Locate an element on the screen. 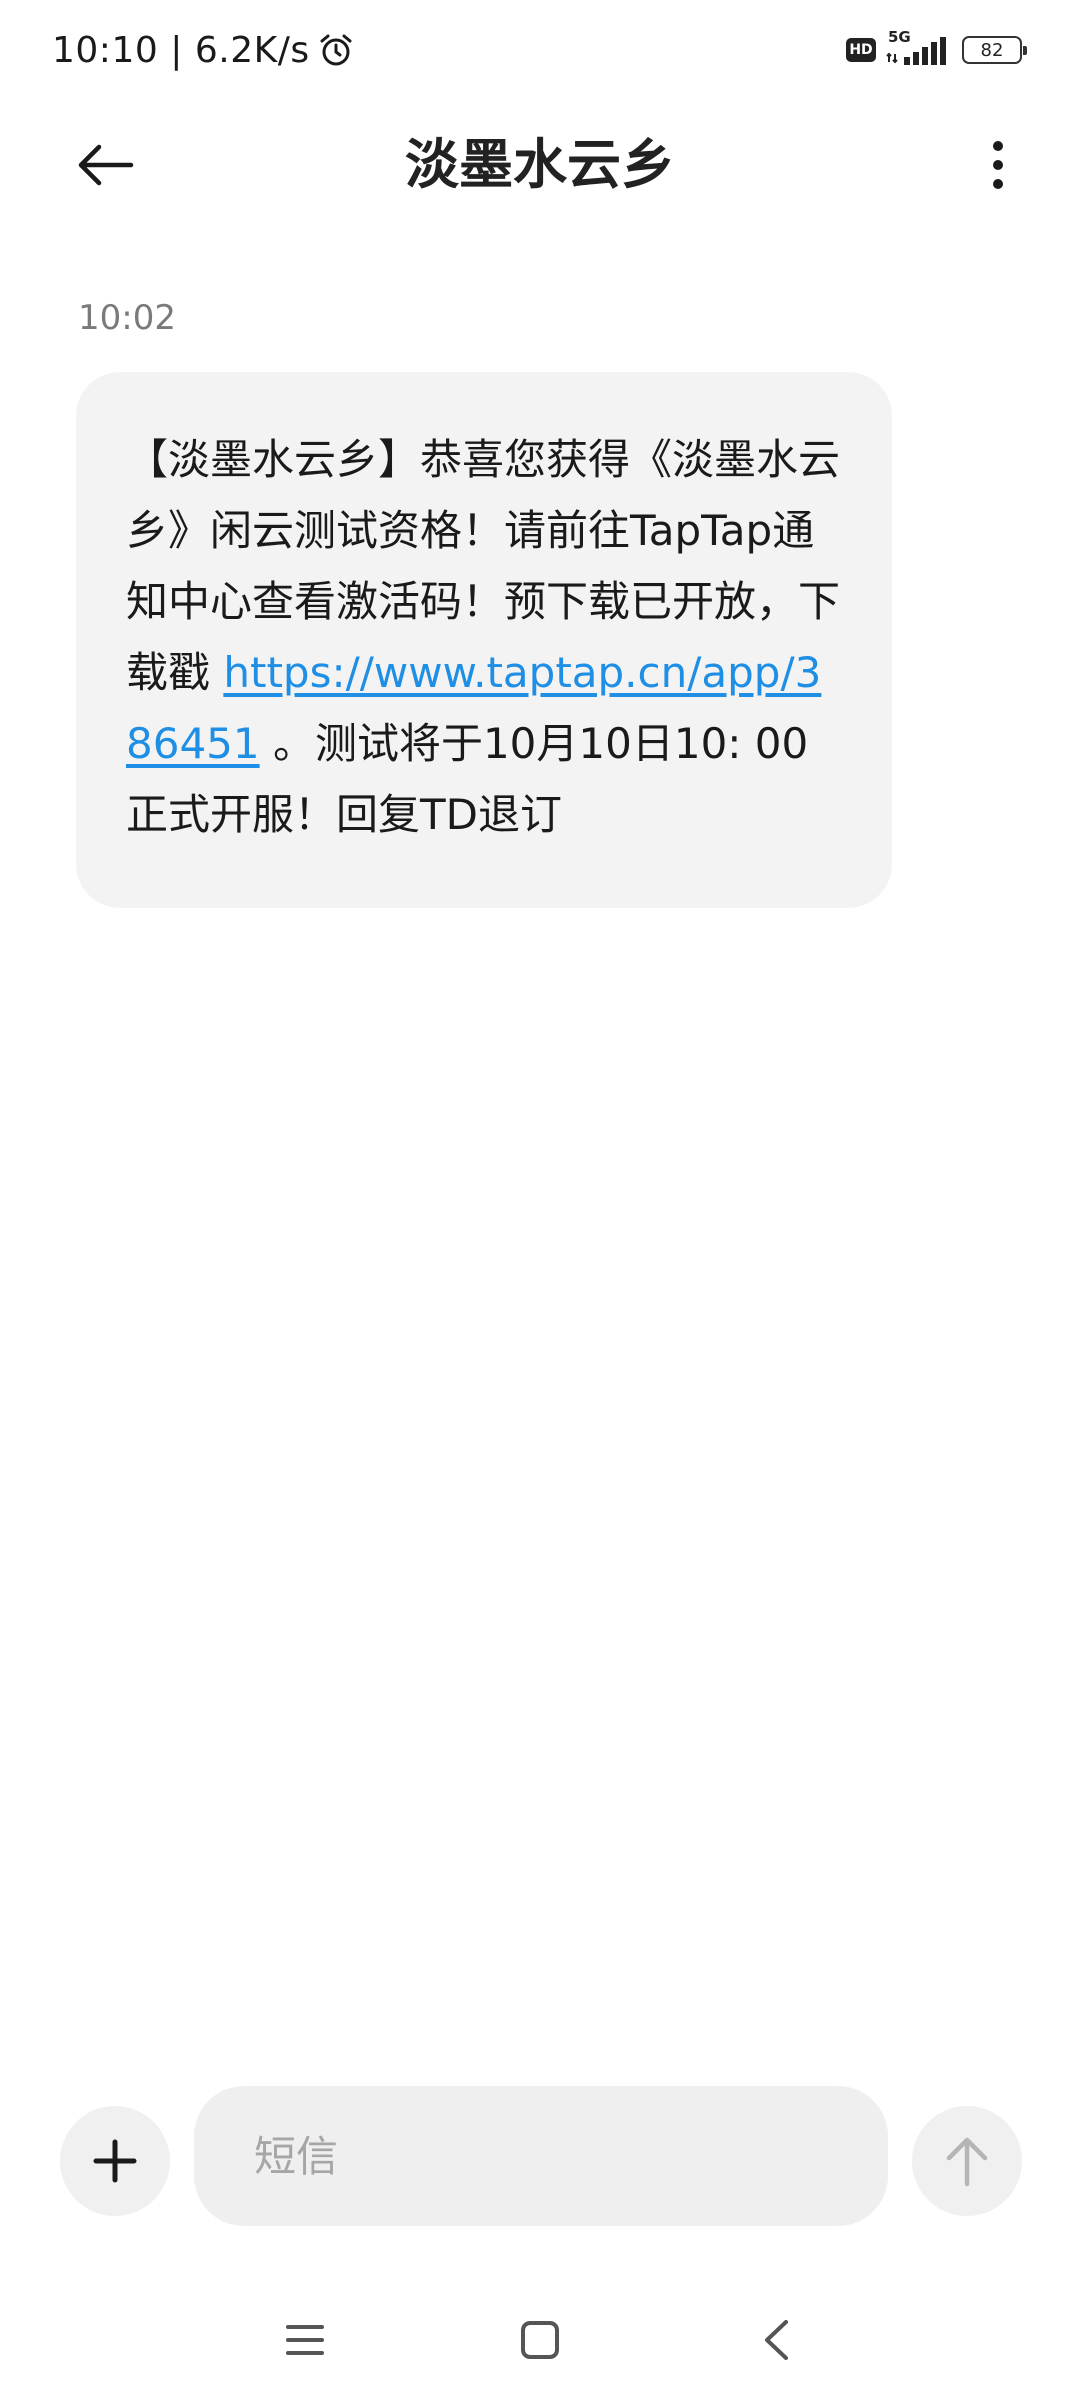 This screenshot has height=2400, width=1080. recent-apps-button is located at coordinates (305, 2340).